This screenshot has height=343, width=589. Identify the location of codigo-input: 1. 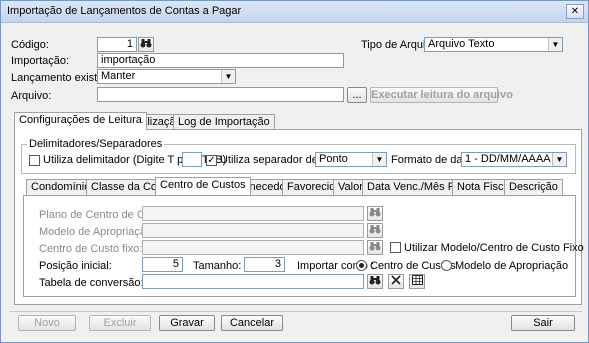
(117, 44).